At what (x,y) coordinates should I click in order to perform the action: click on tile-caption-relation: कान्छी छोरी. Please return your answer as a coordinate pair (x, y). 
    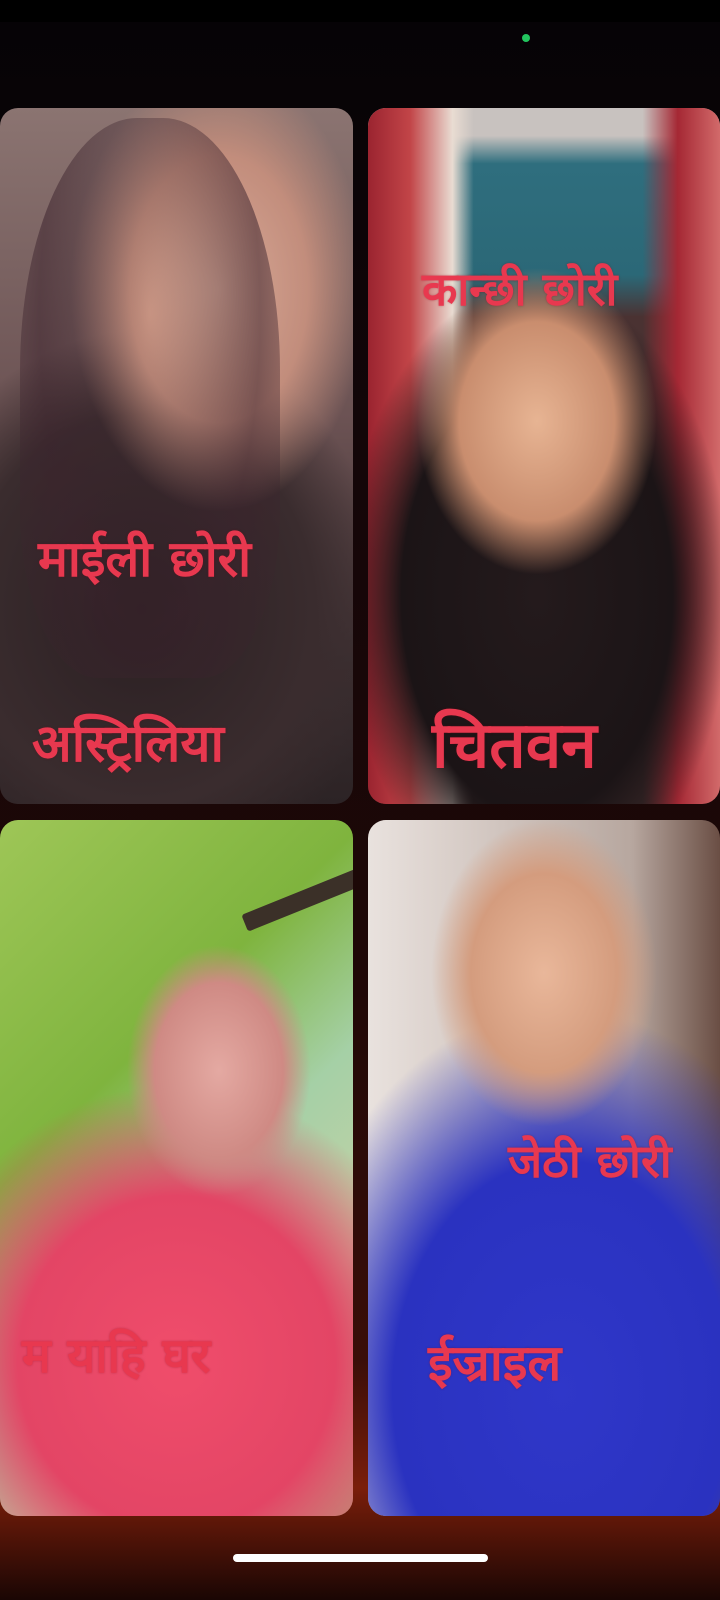
    Looking at the image, I should click on (520, 289).